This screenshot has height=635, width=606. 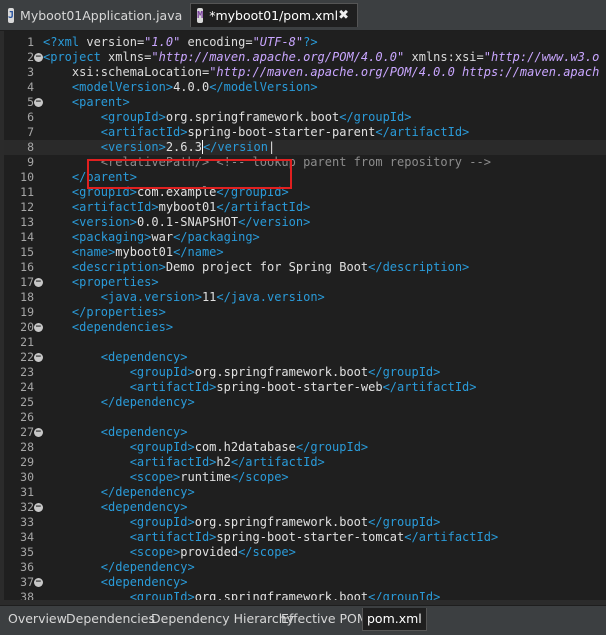 I want to click on code-line: 1 <?xml version="1.0" encoding="UTF-8"?>, so click(x=305, y=42).